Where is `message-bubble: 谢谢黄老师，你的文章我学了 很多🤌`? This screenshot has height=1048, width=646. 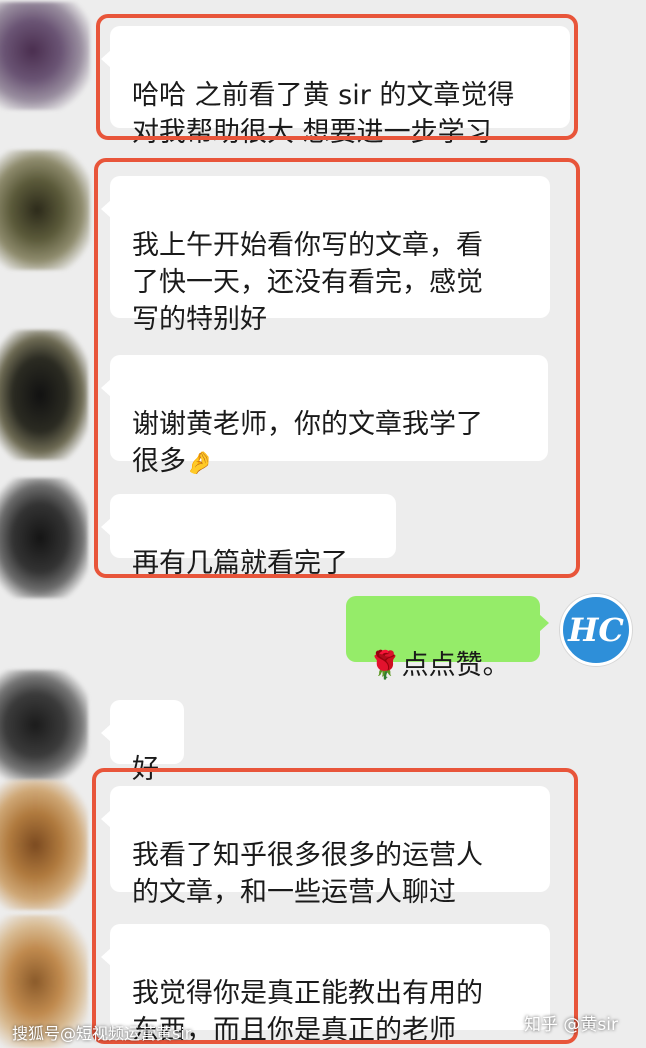 message-bubble: 谢谢黄老师，你的文章我学了 很多🤌 is located at coordinates (324, 416).